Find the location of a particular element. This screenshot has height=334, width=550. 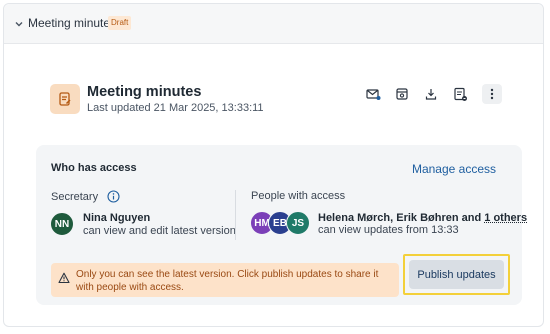

download-icon is located at coordinates (431, 94).